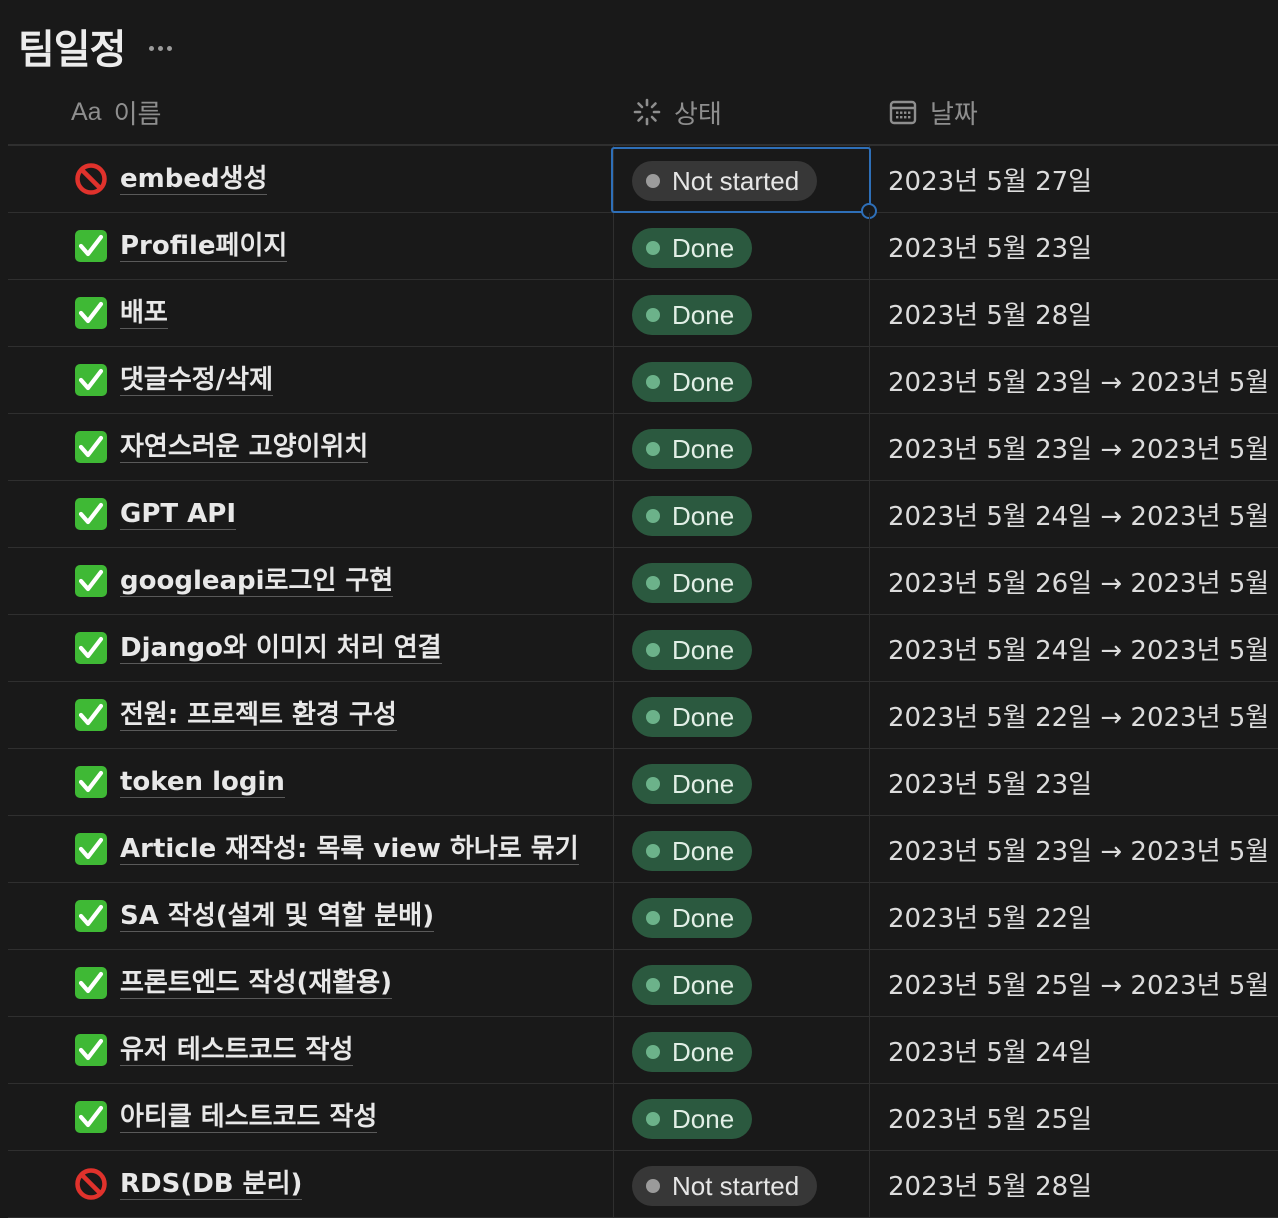  I want to click on table-row: Profile페이지 Done 2023년 5월 23일, so click(643, 246).